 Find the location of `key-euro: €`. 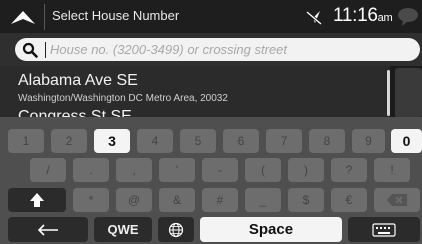

key-euro: € is located at coordinates (349, 200).